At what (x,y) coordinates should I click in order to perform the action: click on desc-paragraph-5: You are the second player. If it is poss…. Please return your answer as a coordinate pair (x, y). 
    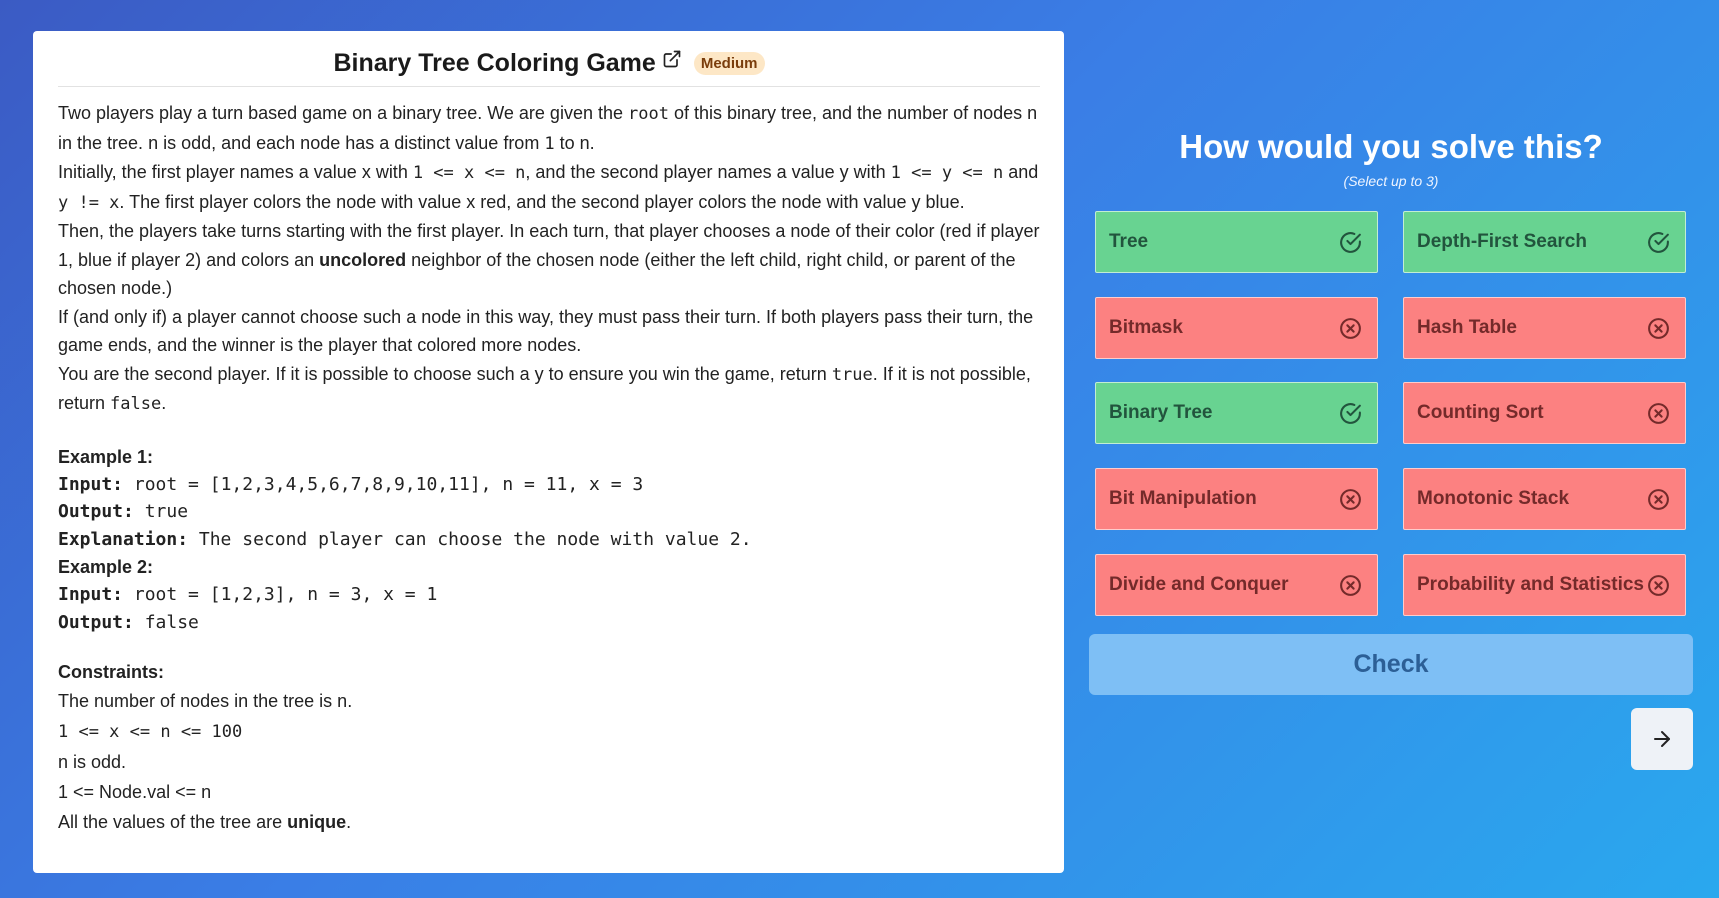
    Looking at the image, I should click on (544, 389).